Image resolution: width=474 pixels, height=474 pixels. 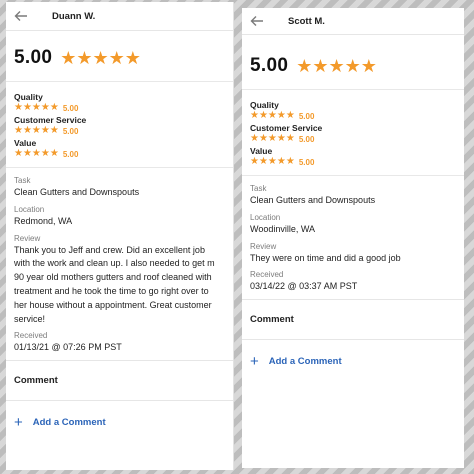 I want to click on reviewer-name: Scott M., so click(x=306, y=21).